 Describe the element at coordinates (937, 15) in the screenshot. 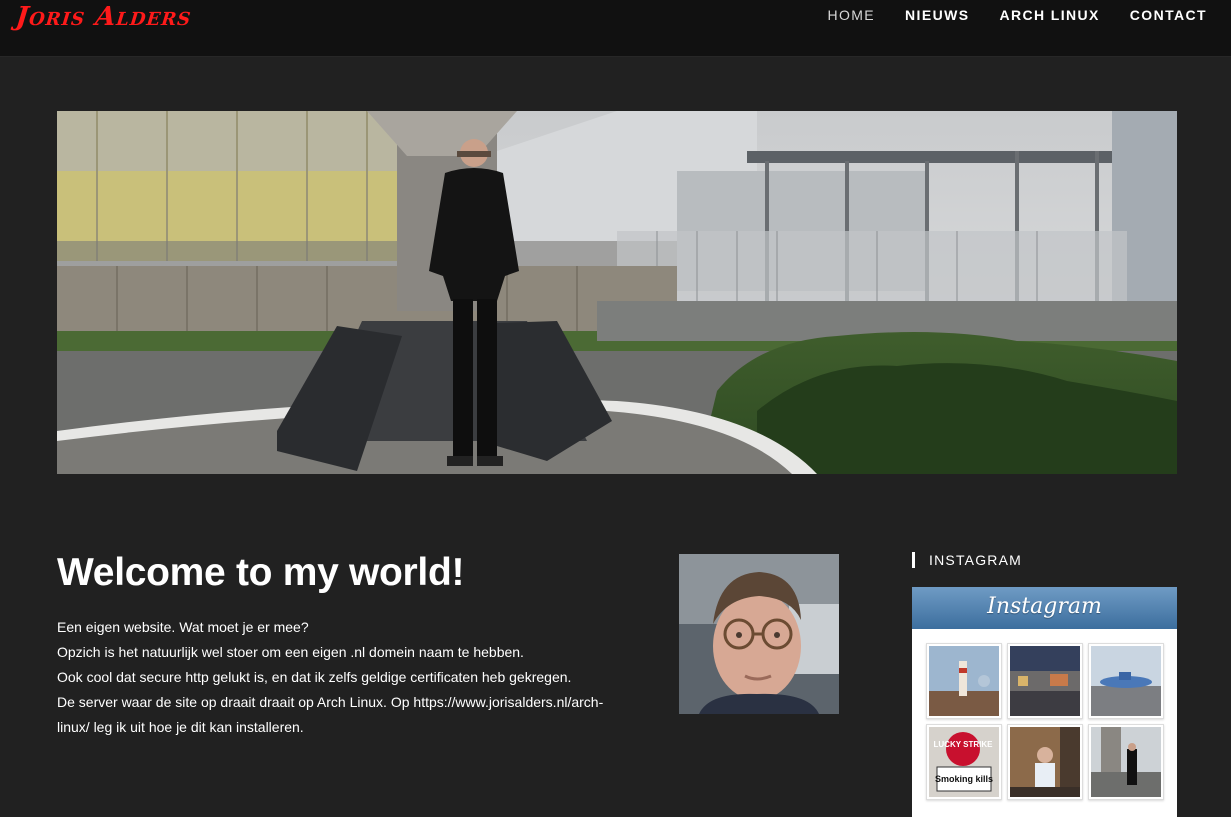

I see `nav-nieuws: NIEUWS` at that location.